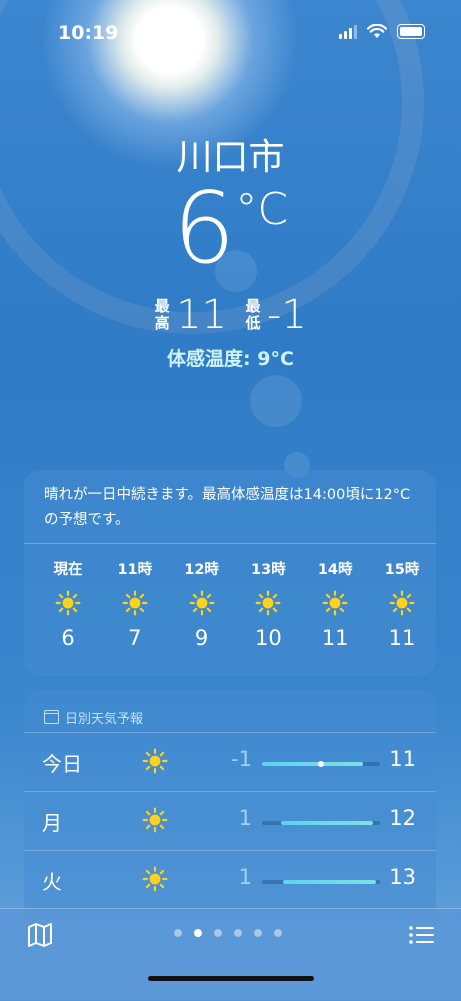  What do you see at coordinates (204, 229) in the screenshot?
I see `temp-value: 6` at bounding box center [204, 229].